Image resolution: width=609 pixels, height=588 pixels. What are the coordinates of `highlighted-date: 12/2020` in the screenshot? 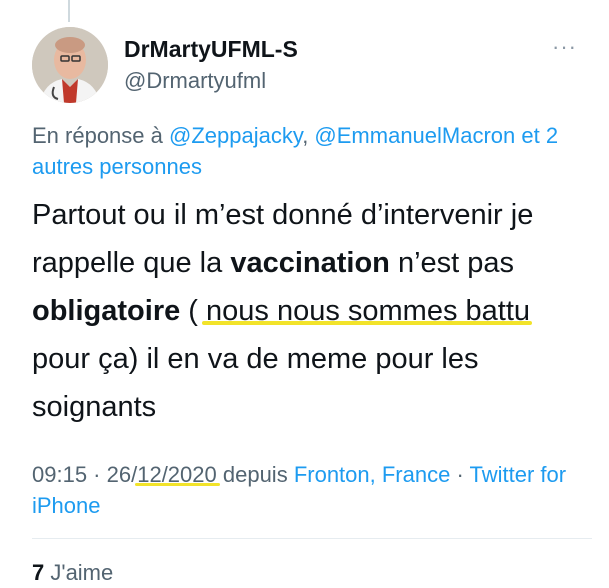 It's located at (177, 474).